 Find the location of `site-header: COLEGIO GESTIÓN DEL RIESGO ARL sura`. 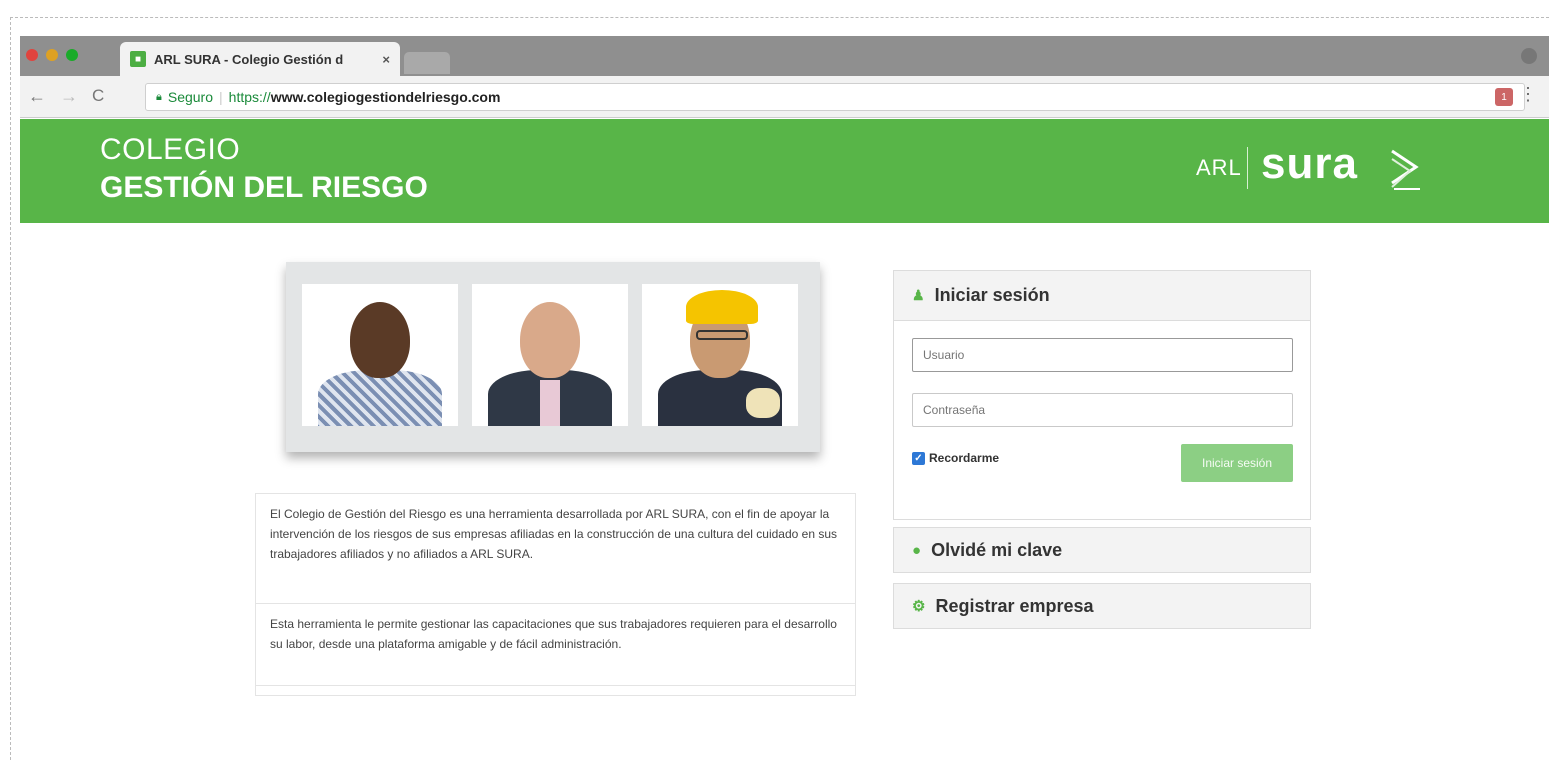

site-header: COLEGIO GESTIÓN DEL RIESGO ARL sura is located at coordinates (784, 171).